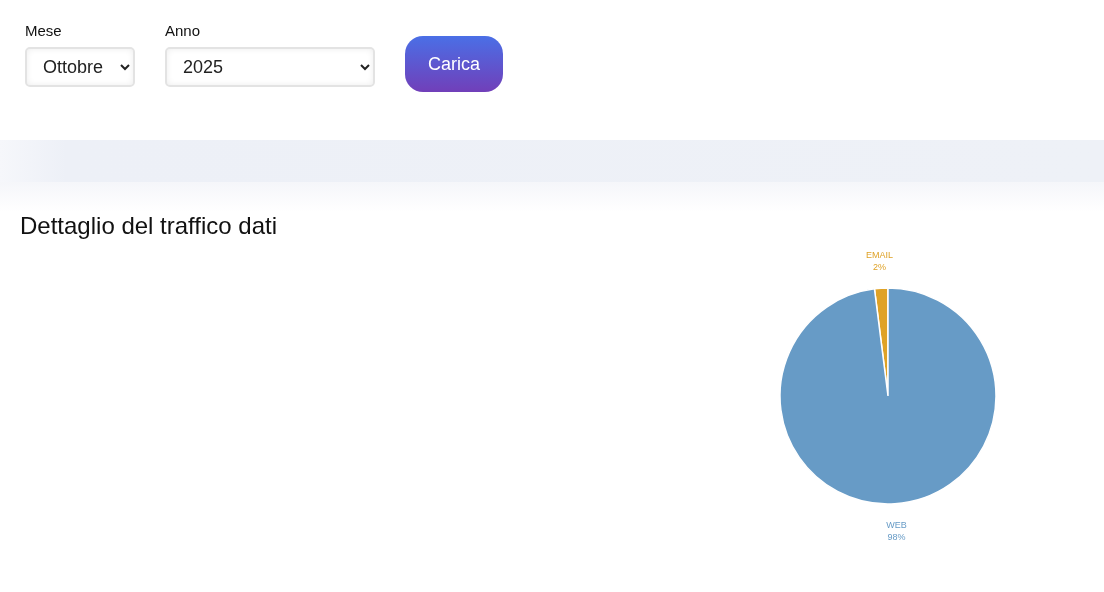 Image resolution: width=1104 pixels, height=592 pixels. I want to click on slice-value: 98%, so click(896, 536).